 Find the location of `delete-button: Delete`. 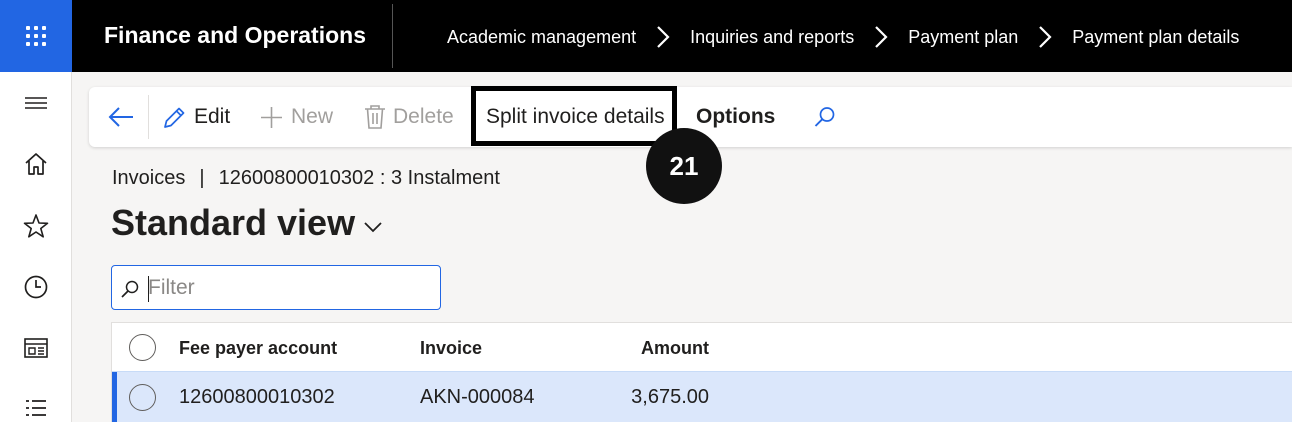

delete-button: Delete is located at coordinates (409, 117).